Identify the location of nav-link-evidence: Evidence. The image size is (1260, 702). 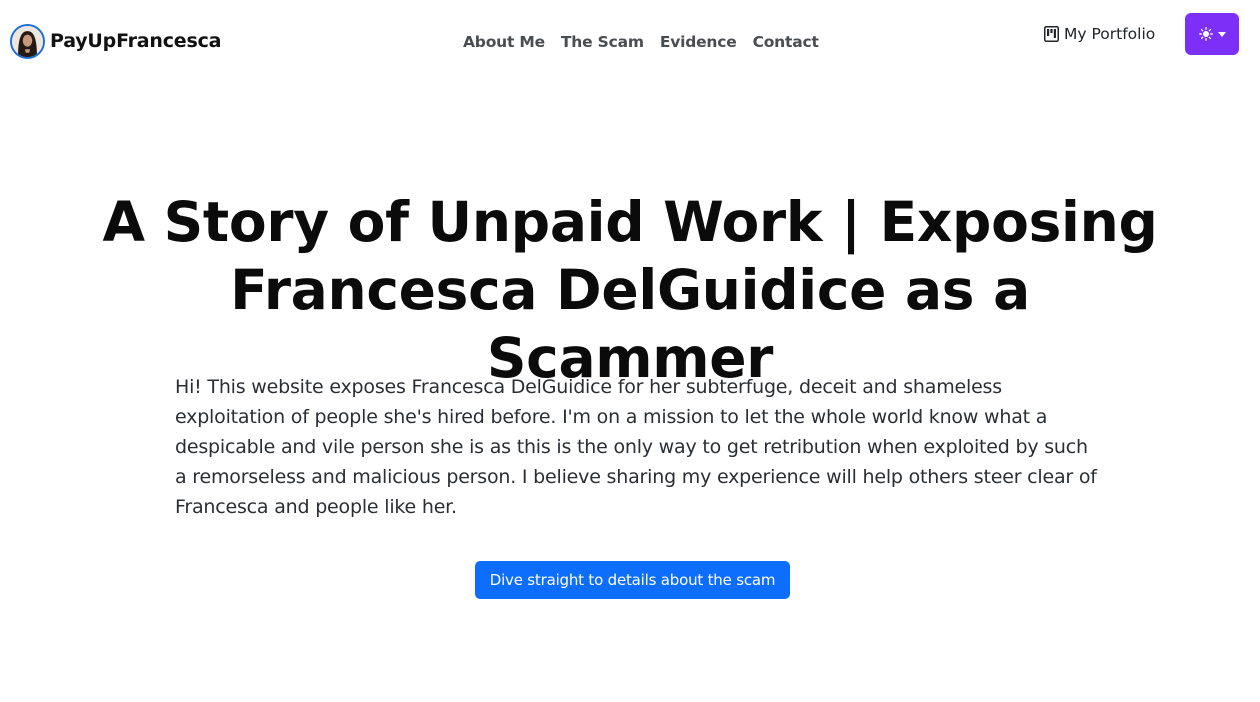
(698, 42).